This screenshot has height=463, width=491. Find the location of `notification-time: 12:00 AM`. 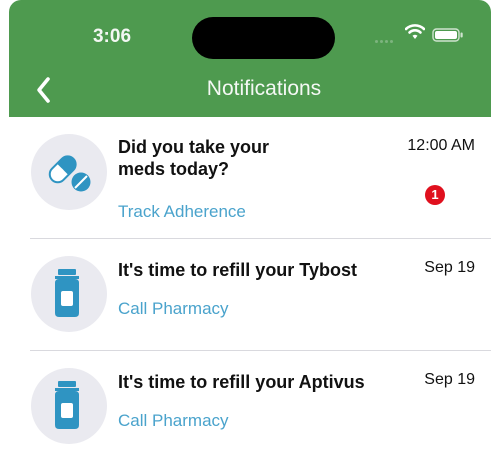

notification-time: 12:00 AM is located at coordinates (441, 145).